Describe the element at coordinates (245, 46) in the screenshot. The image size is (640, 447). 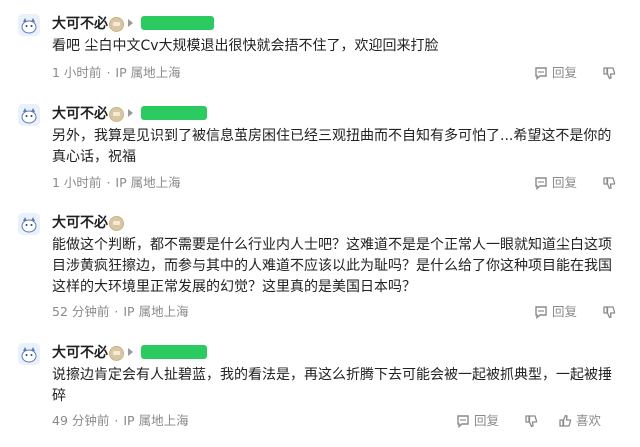
I see `comment-text: 看吧 尘白中文Cv大规模退出很快就会捂不住了，欢迎回来打脸` at that location.